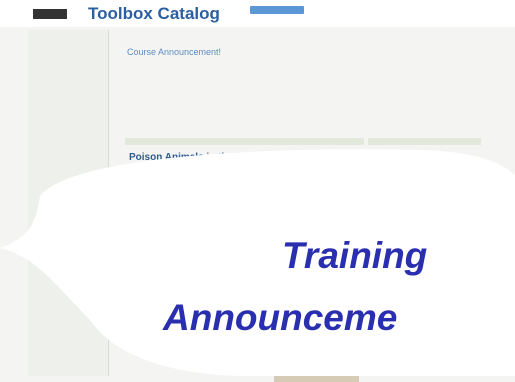 The width and height of the screenshot is (515, 382). I want to click on course-title: Course Announcement!, so click(174, 52).